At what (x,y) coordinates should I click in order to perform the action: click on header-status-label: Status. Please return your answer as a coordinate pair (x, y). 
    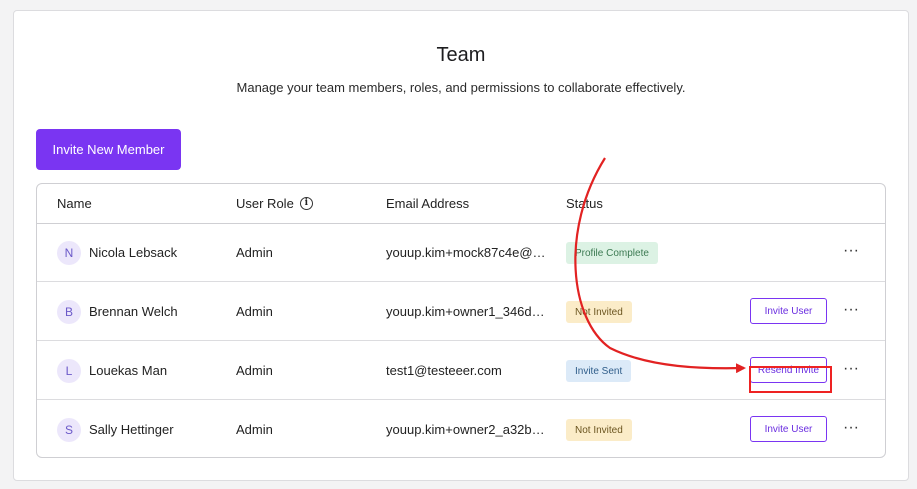
    Looking at the image, I should click on (584, 203).